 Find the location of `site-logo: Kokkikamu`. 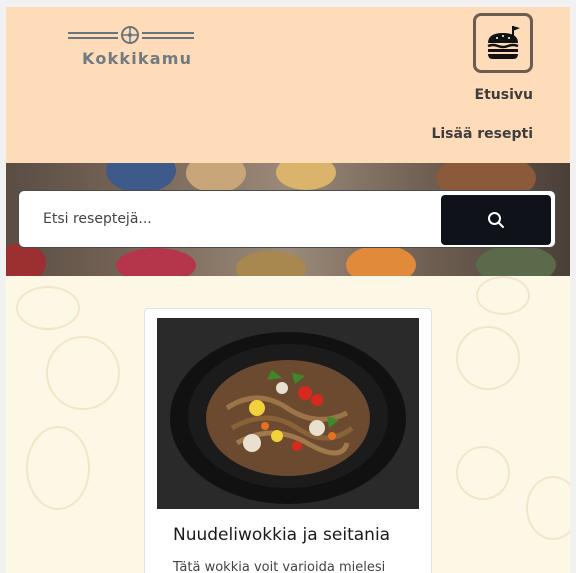

site-logo: Kokkikamu is located at coordinates (133, 48).